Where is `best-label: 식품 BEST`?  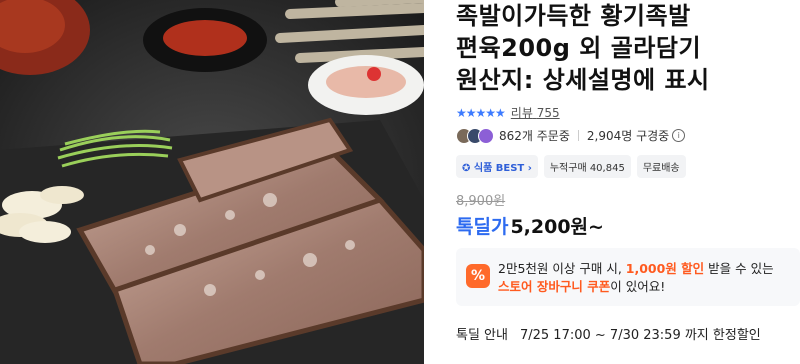
best-label: 식품 BEST is located at coordinates (499, 168).